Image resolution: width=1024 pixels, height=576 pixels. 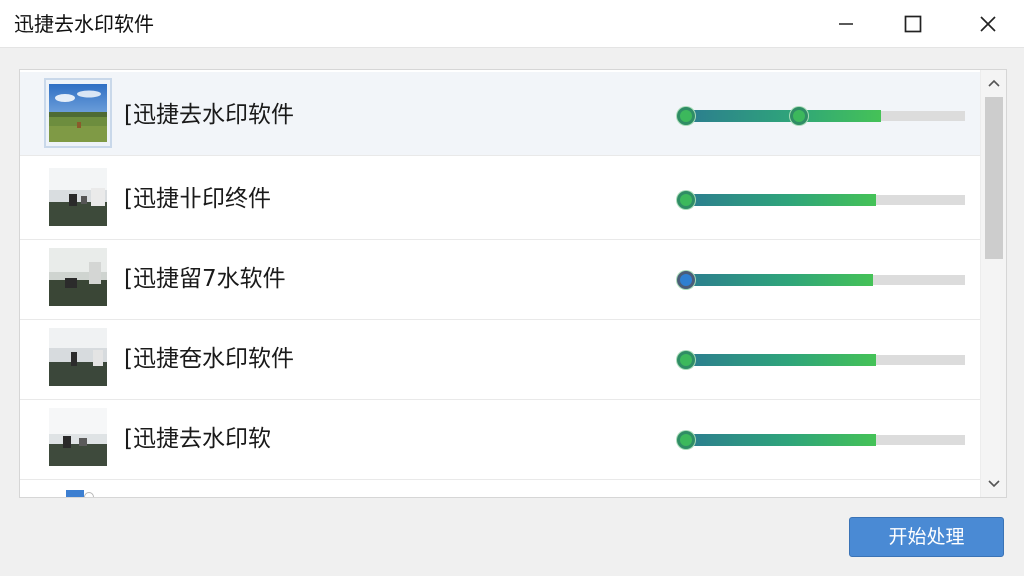 I want to click on scroll-thumb, so click(x=994, y=178).